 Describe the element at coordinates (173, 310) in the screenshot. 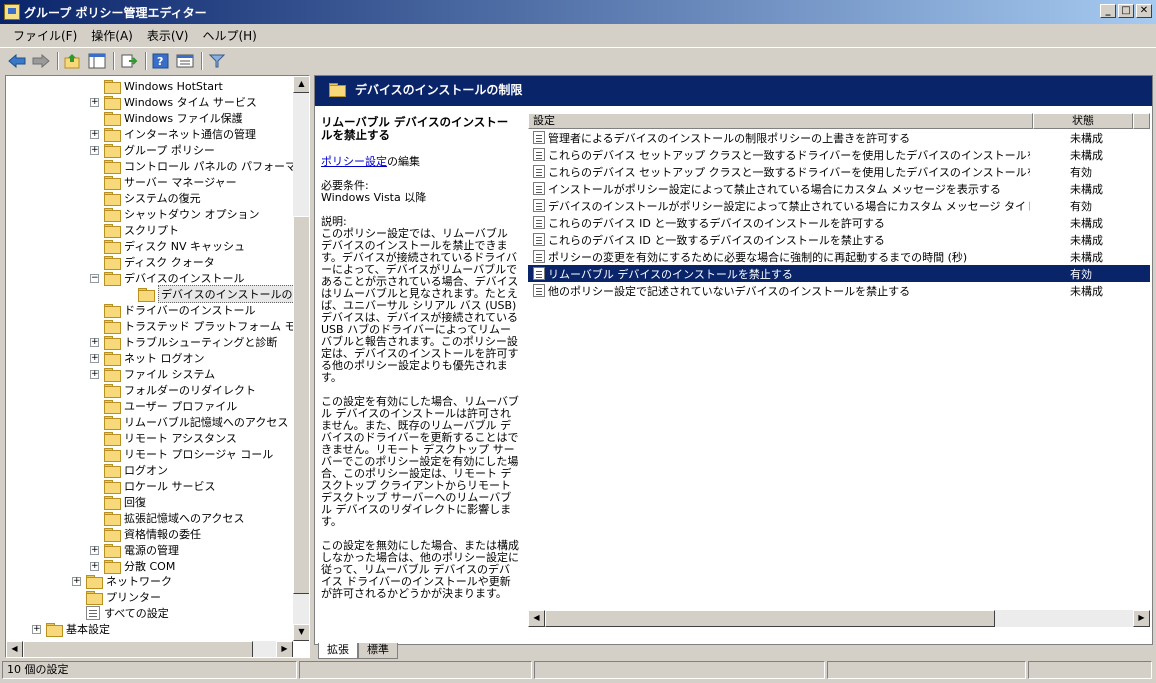

I see `tree-item: ドライバーのインストール` at that location.